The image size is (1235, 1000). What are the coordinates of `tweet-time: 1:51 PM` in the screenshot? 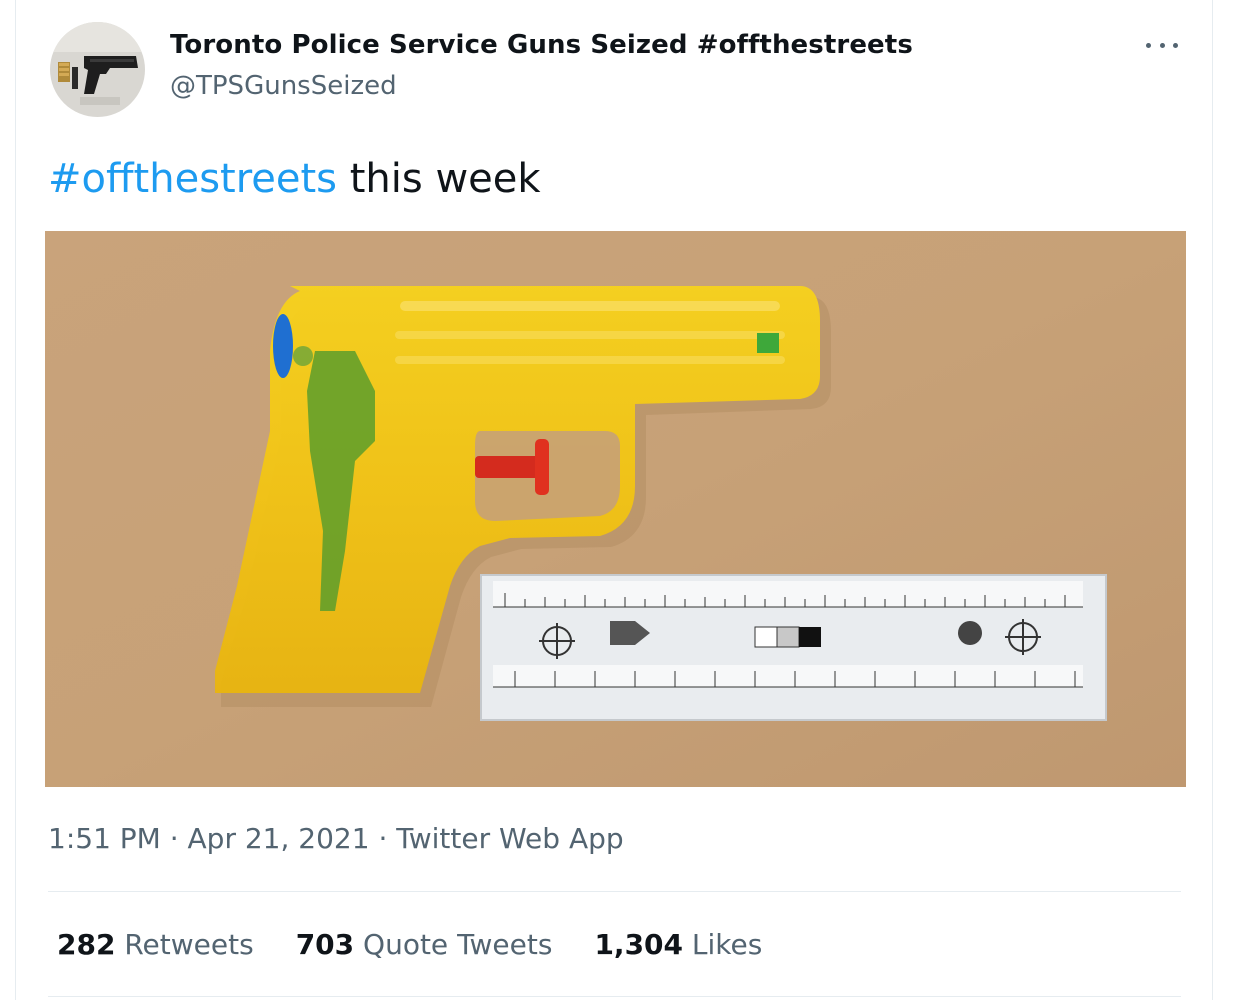 It's located at (104, 838).